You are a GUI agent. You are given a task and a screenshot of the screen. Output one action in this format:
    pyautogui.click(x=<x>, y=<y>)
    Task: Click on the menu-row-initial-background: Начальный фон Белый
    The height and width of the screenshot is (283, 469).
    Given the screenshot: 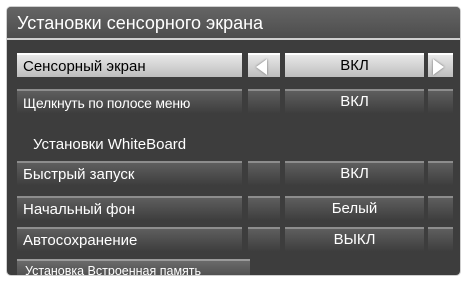 What is the action you would take?
    pyautogui.click(x=235, y=208)
    